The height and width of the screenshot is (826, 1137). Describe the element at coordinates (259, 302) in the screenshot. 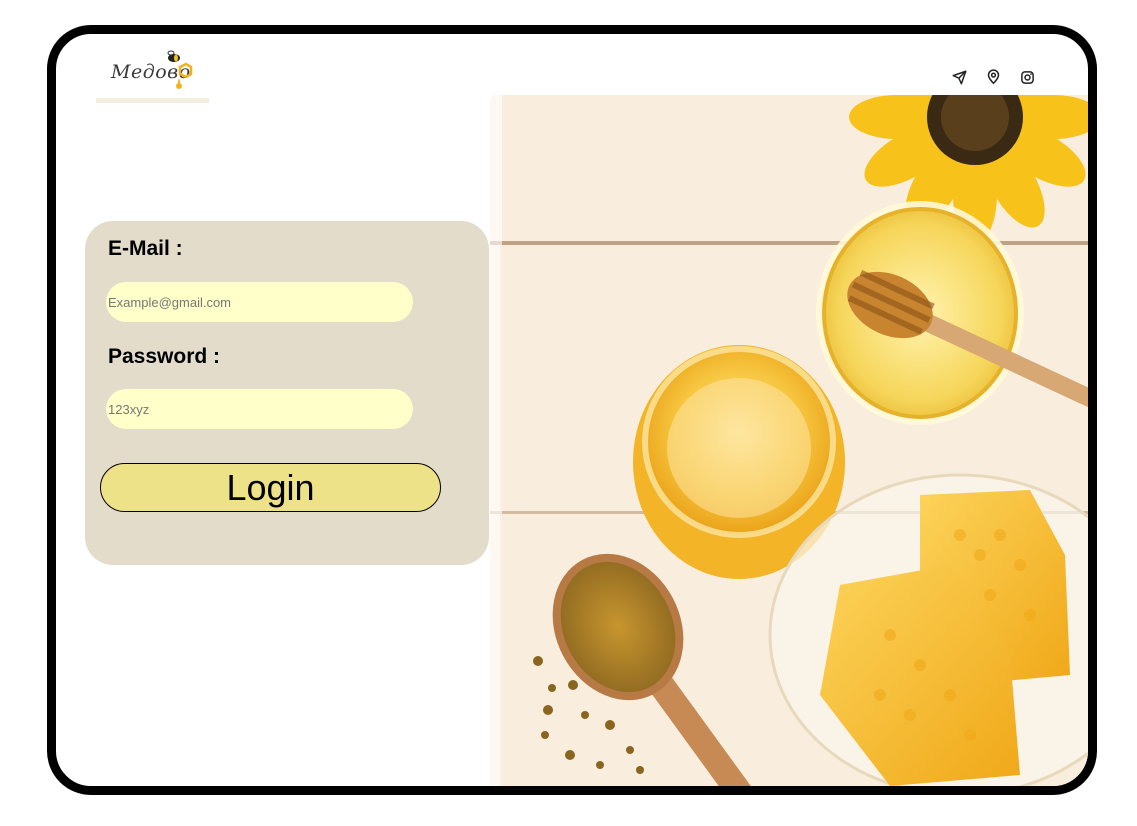

I see `email-field` at that location.